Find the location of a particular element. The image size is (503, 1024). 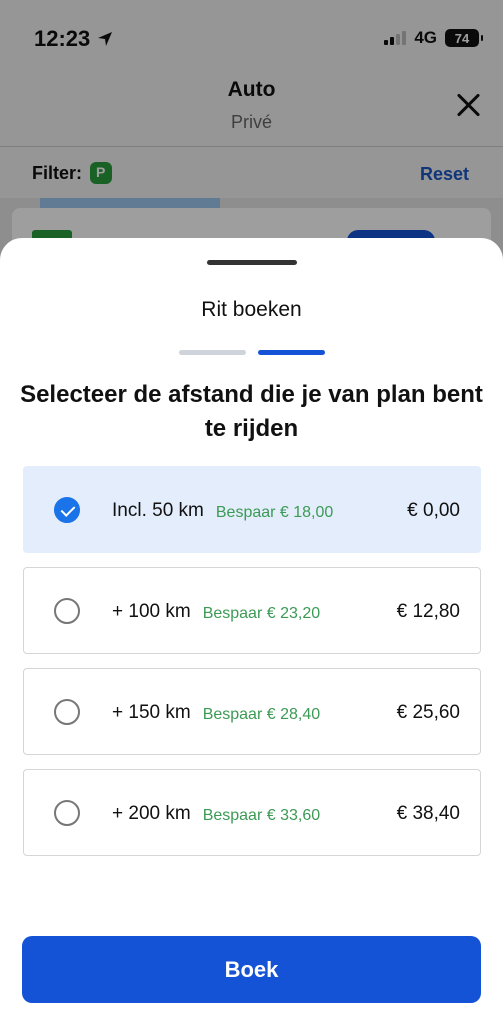

option-price: € 38,40 is located at coordinates (428, 813).